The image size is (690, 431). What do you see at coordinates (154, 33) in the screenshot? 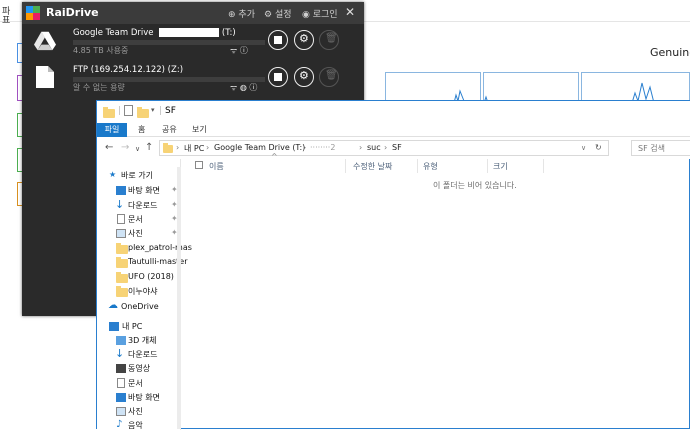
I see `drive-name: Google Team Drive (T:)` at bounding box center [154, 33].